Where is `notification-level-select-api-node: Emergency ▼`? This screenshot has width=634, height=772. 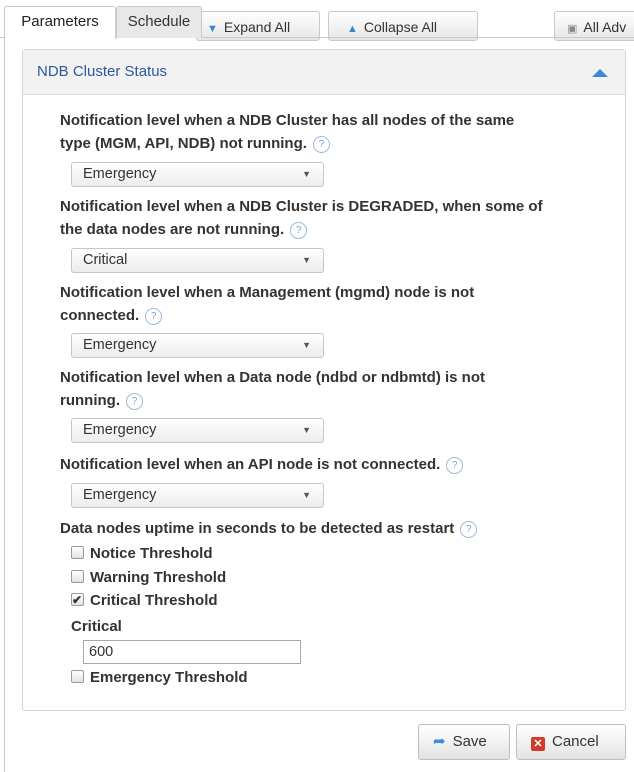 notification-level-select-api-node: Emergency ▼ is located at coordinates (197, 495).